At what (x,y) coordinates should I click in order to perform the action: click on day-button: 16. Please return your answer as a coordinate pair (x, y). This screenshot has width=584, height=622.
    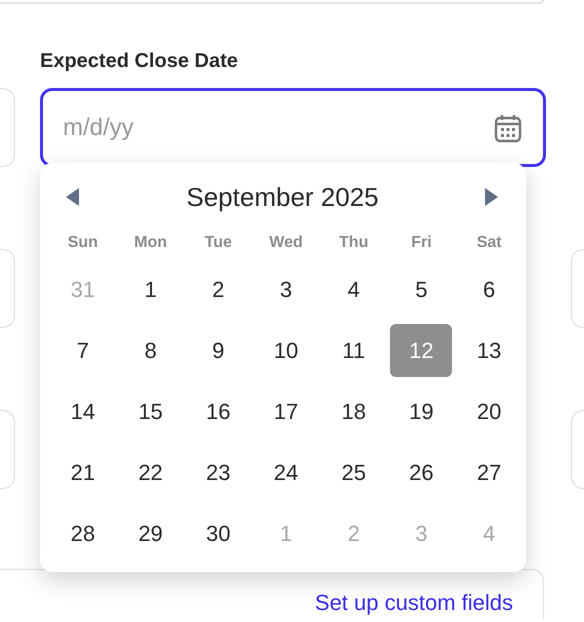
    Looking at the image, I should click on (218, 411).